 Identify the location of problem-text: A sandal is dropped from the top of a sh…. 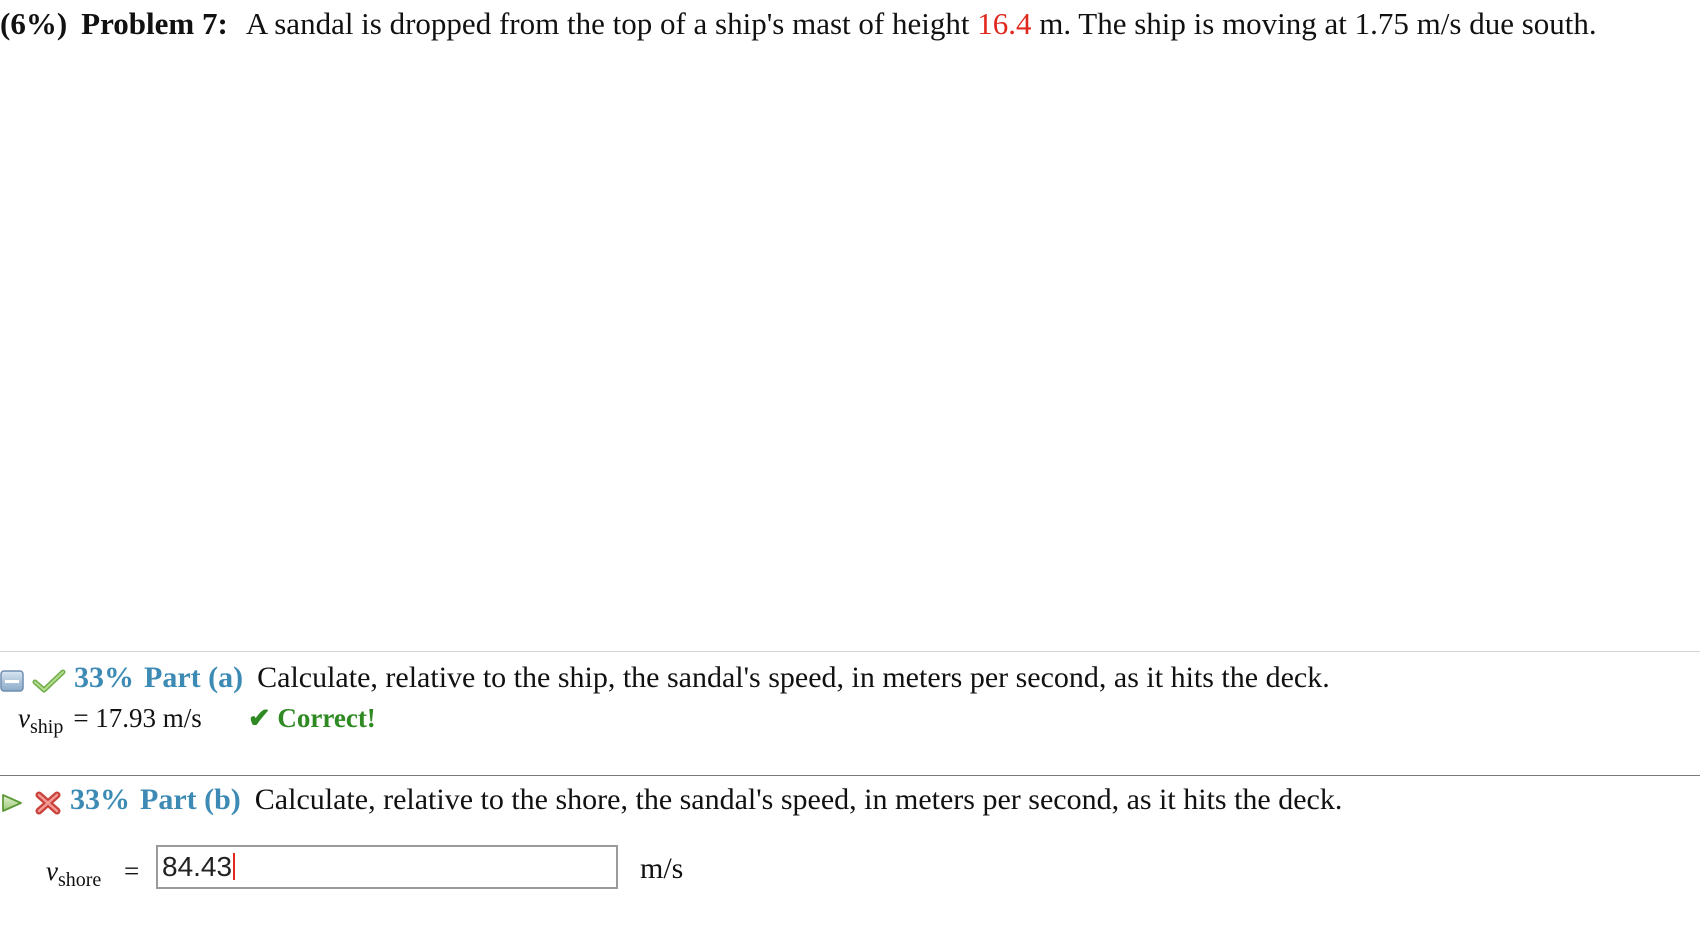
(921, 23).